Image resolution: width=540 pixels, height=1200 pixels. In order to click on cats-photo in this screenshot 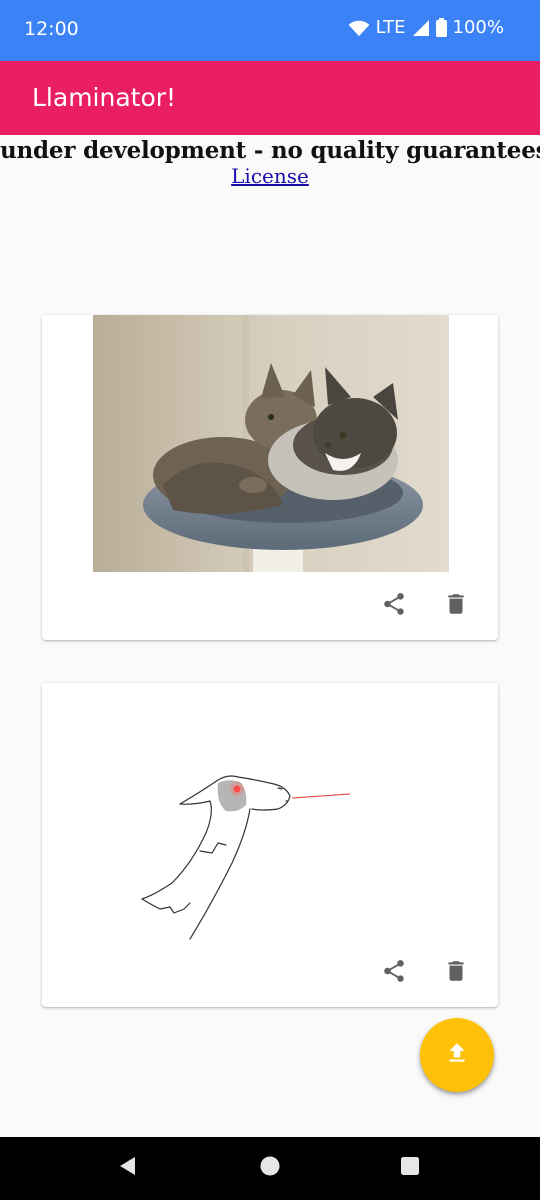, I will do `click(271, 443)`.